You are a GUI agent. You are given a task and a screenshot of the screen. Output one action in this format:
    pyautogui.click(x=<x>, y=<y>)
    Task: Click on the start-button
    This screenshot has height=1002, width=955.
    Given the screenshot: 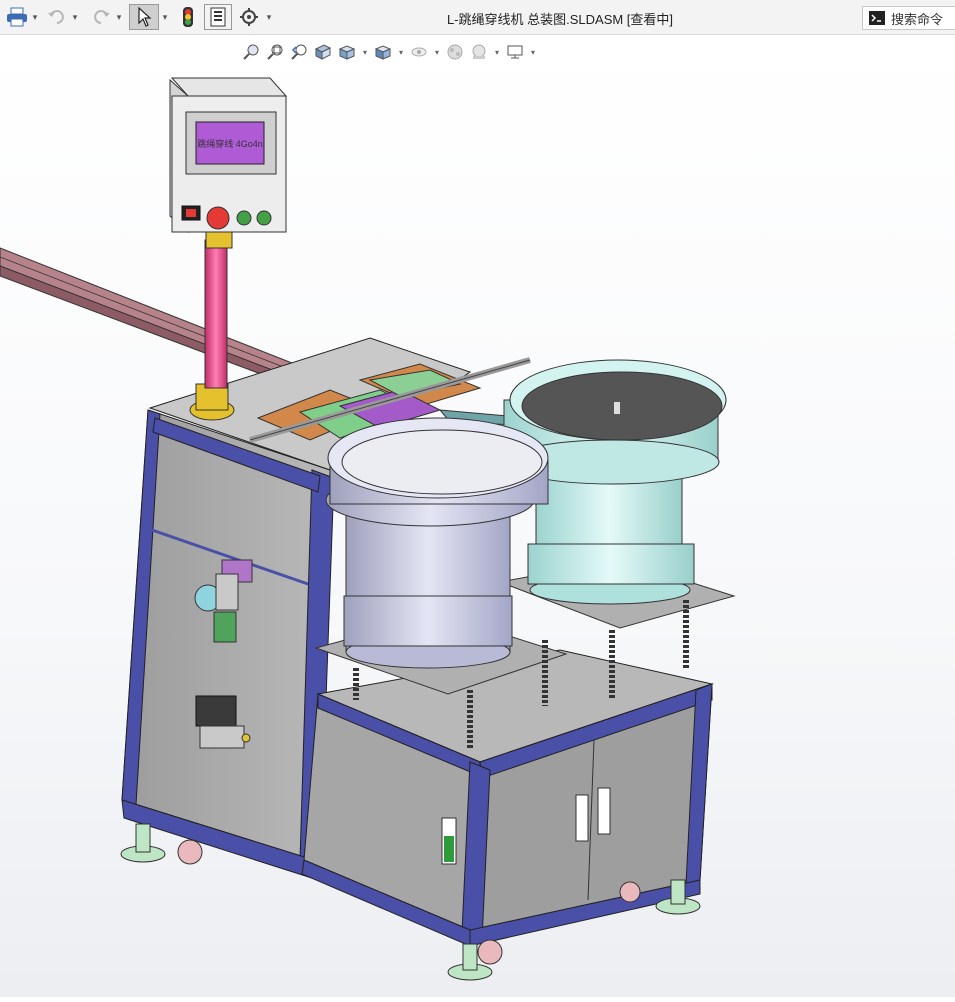 What is the action you would take?
    pyautogui.click(x=244, y=218)
    